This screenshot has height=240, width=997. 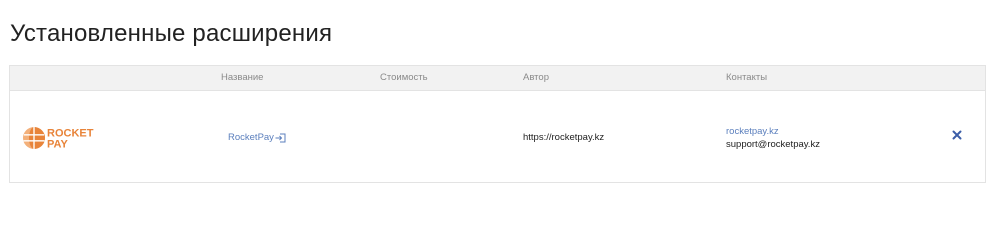 I want to click on rocketpay-logo: ROCKET PAY, so click(x=62, y=138).